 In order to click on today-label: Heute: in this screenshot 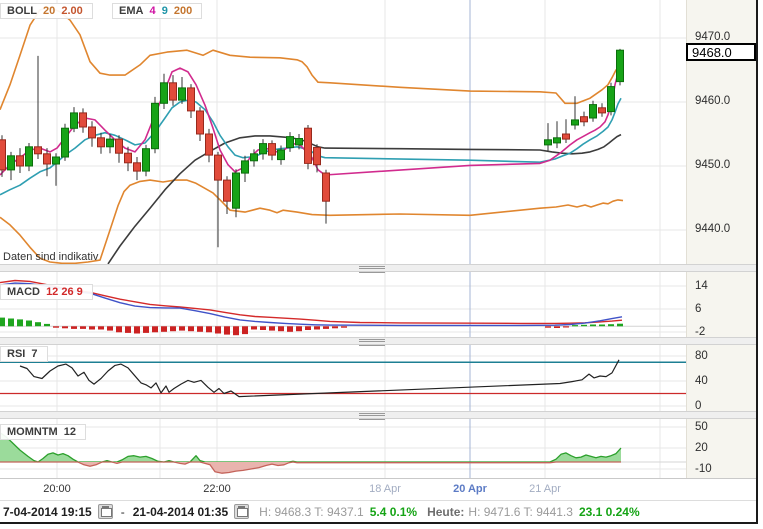, I will do `click(446, 511)`.